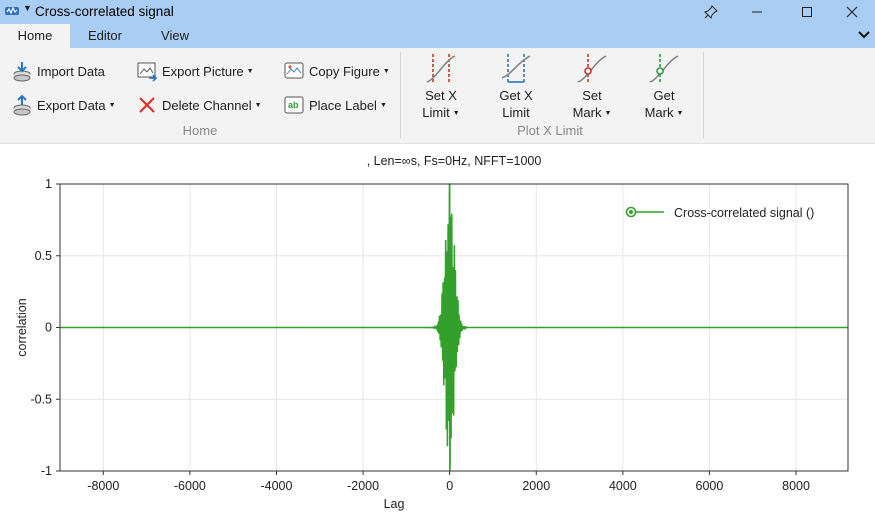  I want to click on x-axis-title: Lag, so click(394, 504).